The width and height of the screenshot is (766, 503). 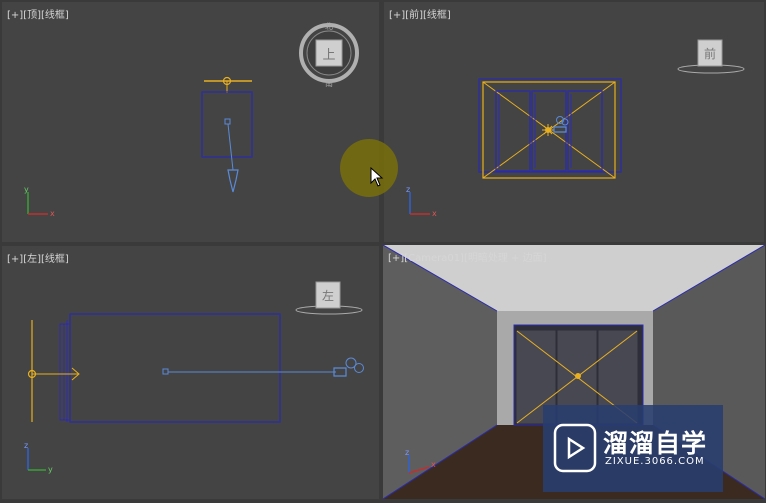 What do you see at coordinates (369, 168) in the screenshot?
I see `cursor-highlight` at bounding box center [369, 168].